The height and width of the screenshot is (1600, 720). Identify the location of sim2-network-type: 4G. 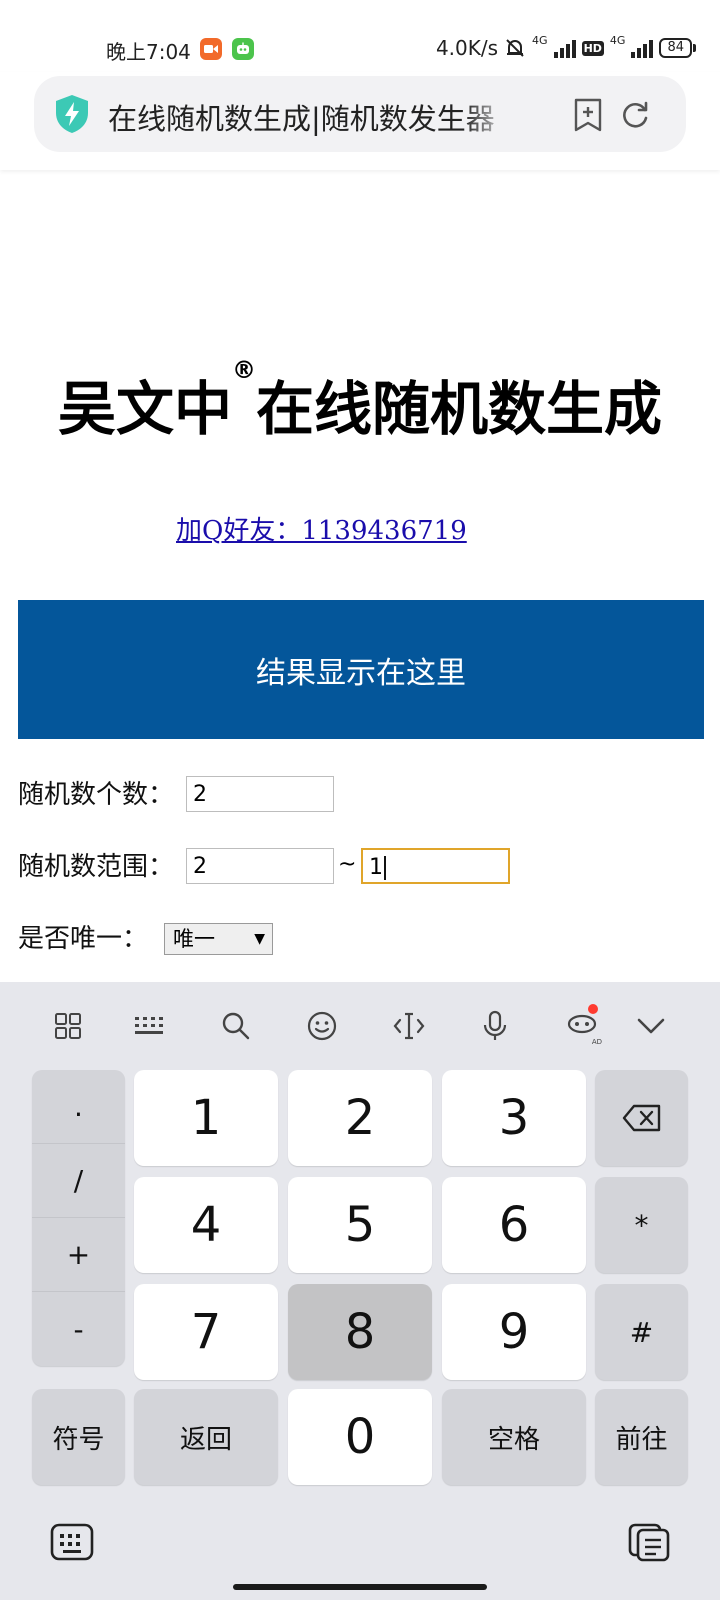
(617, 40).